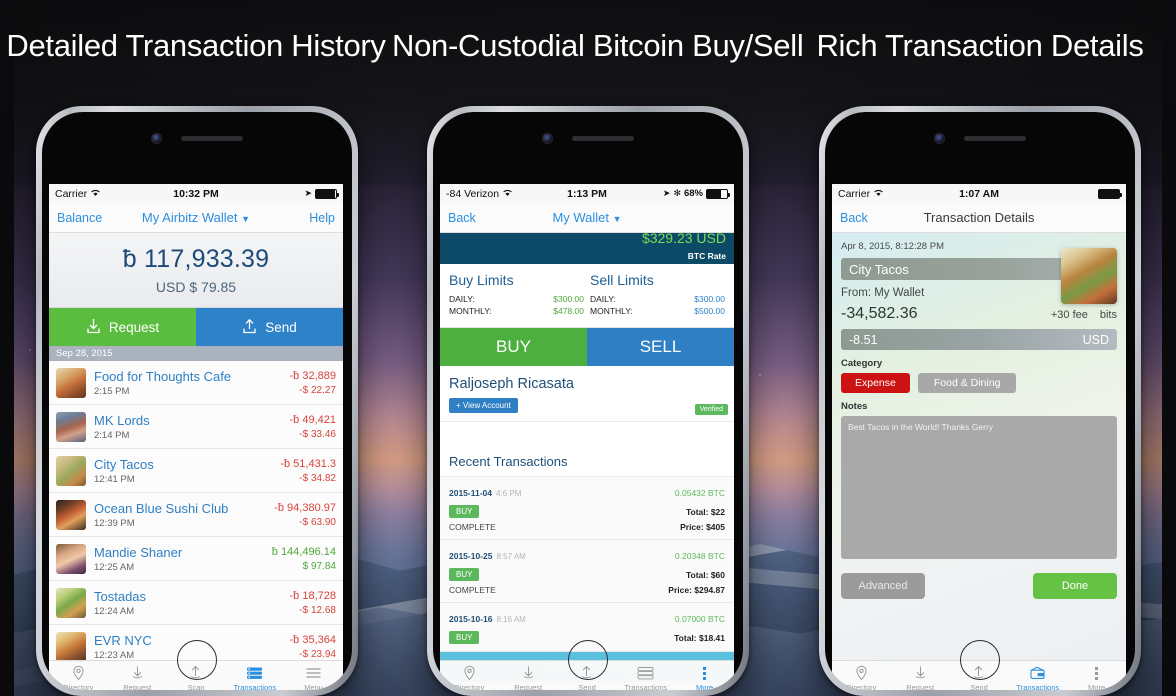  Describe the element at coordinates (487, 618) in the screenshot. I see `row-date-group: 2015-10-16 8:16 AM` at that location.